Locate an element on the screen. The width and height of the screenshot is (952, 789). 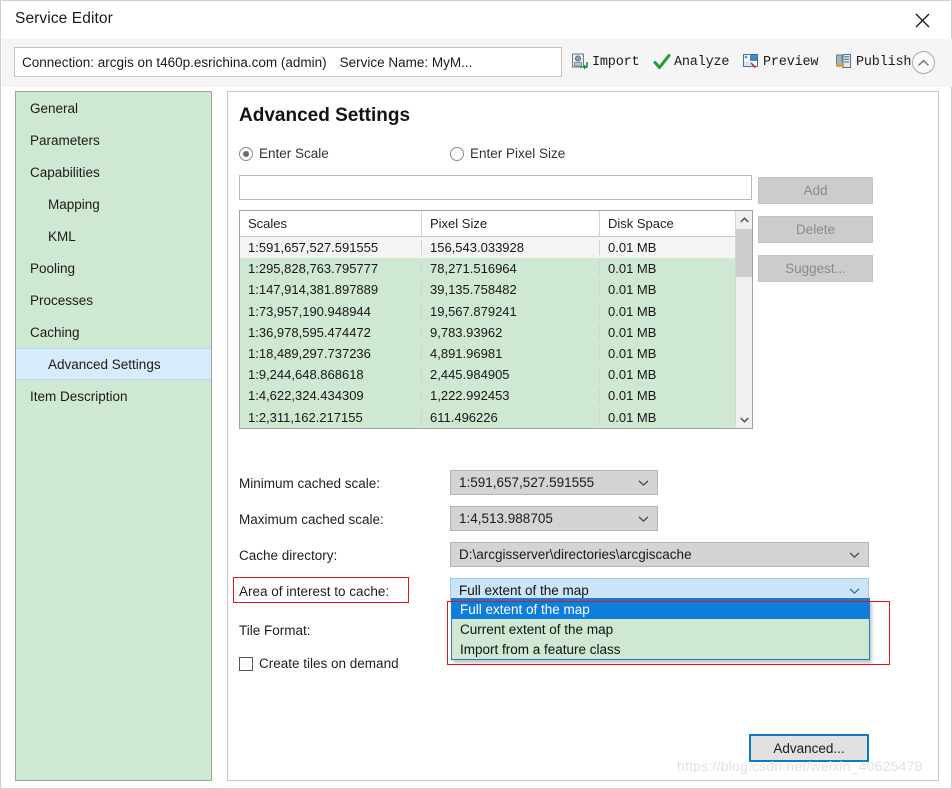
window-title: Service Editor is located at coordinates (64, 18).